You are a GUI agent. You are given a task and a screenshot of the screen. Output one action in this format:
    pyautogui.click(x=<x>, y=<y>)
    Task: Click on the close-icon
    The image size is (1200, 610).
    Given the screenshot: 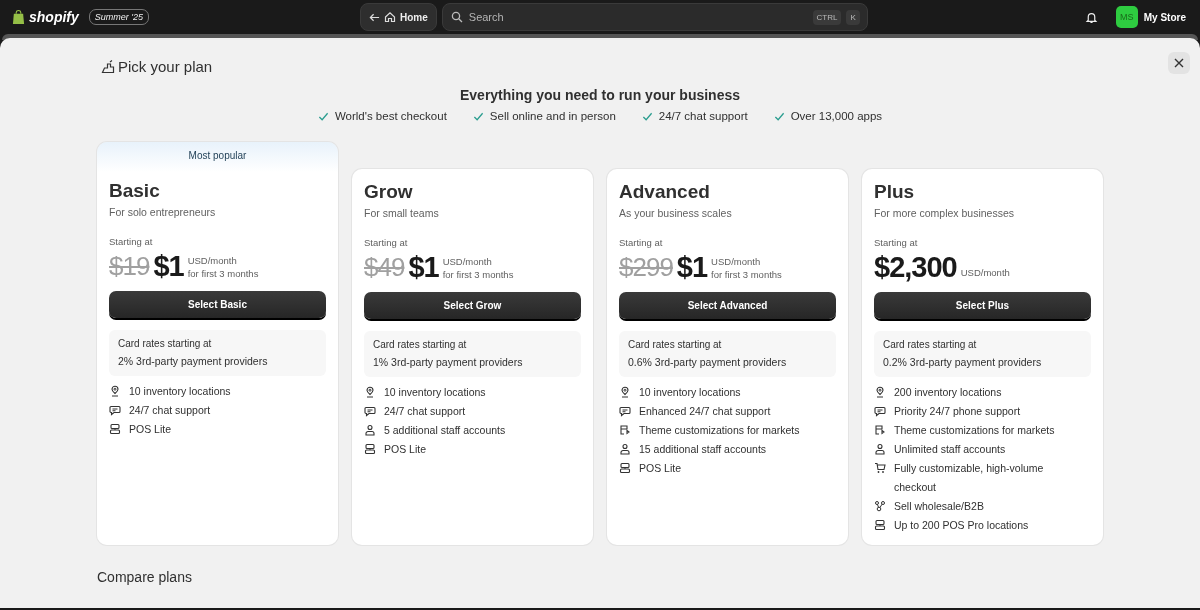 What is the action you would take?
    pyautogui.click(x=1179, y=63)
    